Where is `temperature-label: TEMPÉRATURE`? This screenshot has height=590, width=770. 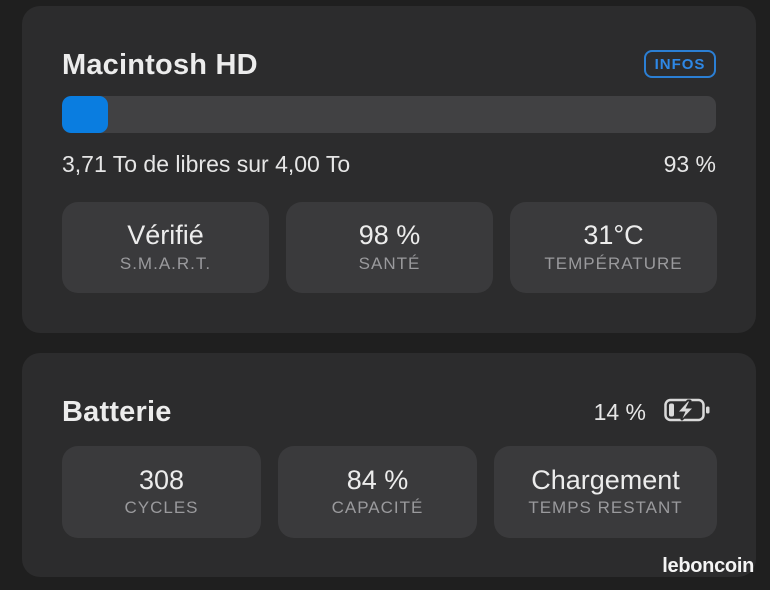
temperature-label: TEMPÉRATURE is located at coordinates (613, 263).